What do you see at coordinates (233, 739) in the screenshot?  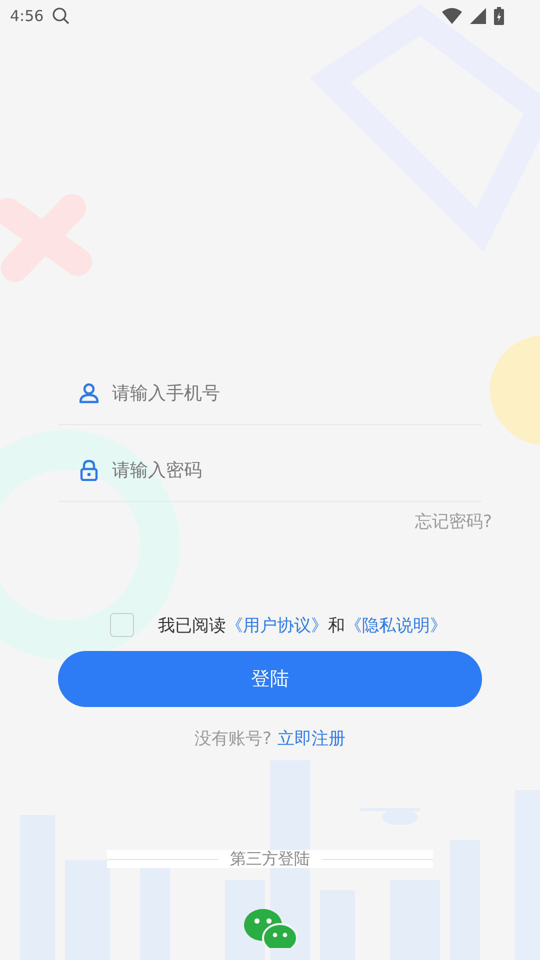 I see `register-prompt: 没有账号?` at bounding box center [233, 739].